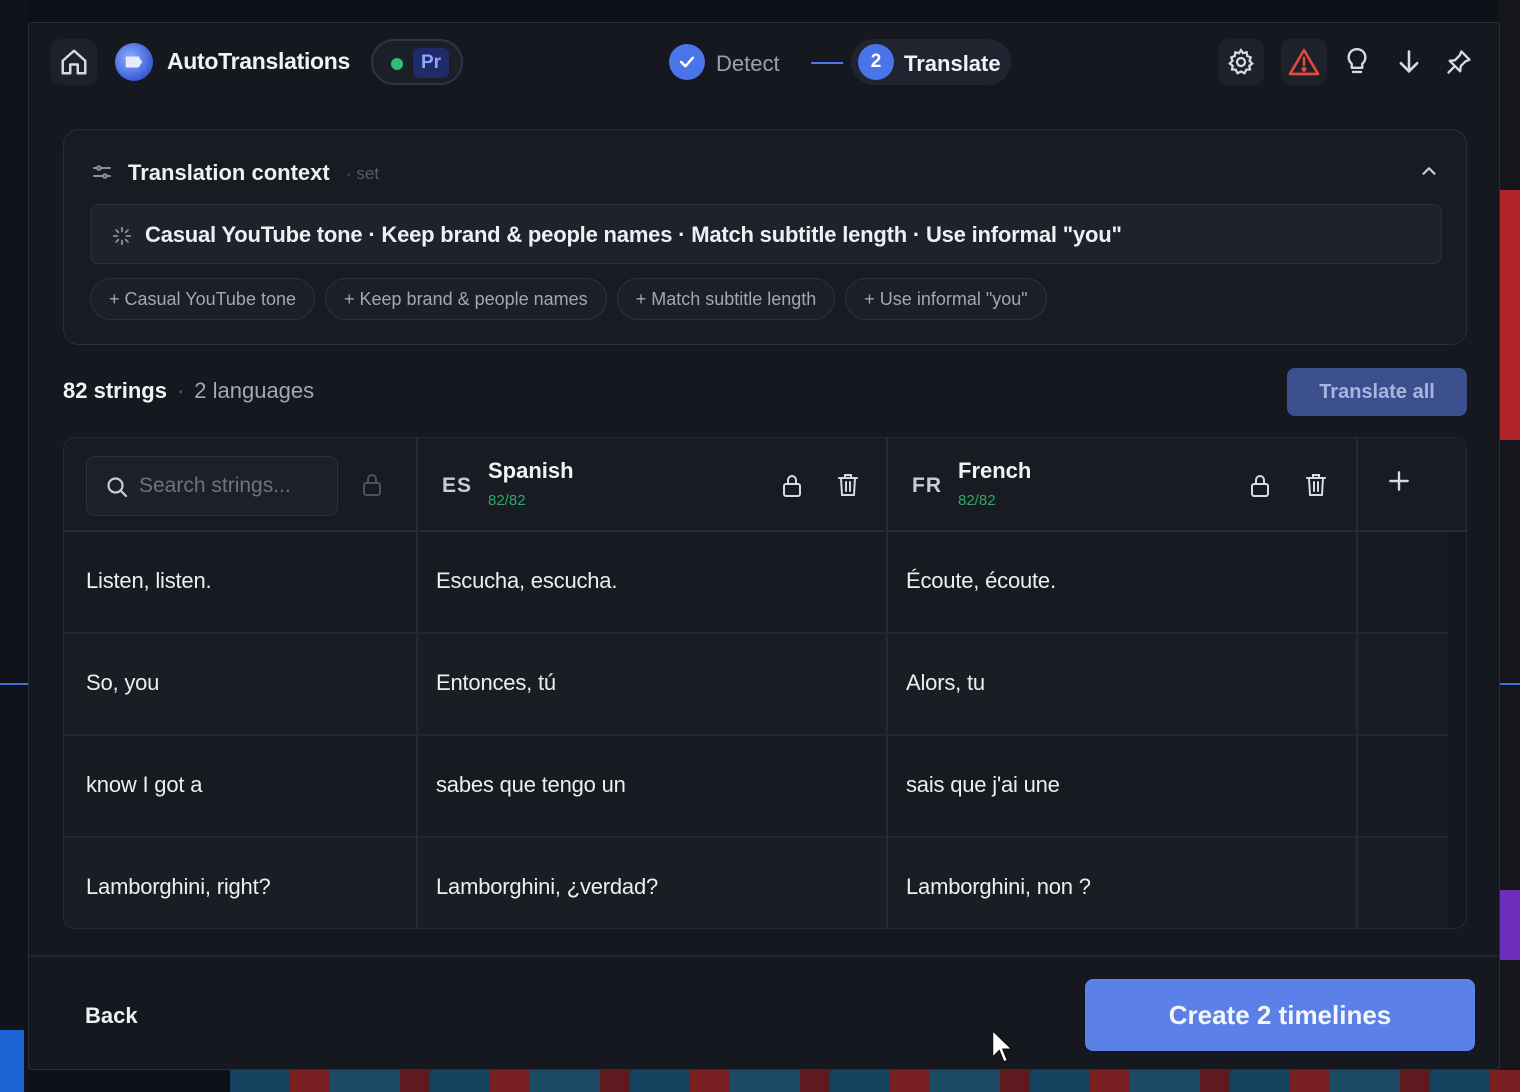 The width and height of the screenshot is (1520, 1092). Describe the element at coordinates (1377, 392) in the screenshot. I see `translate-all-button: Translate all` at that location.